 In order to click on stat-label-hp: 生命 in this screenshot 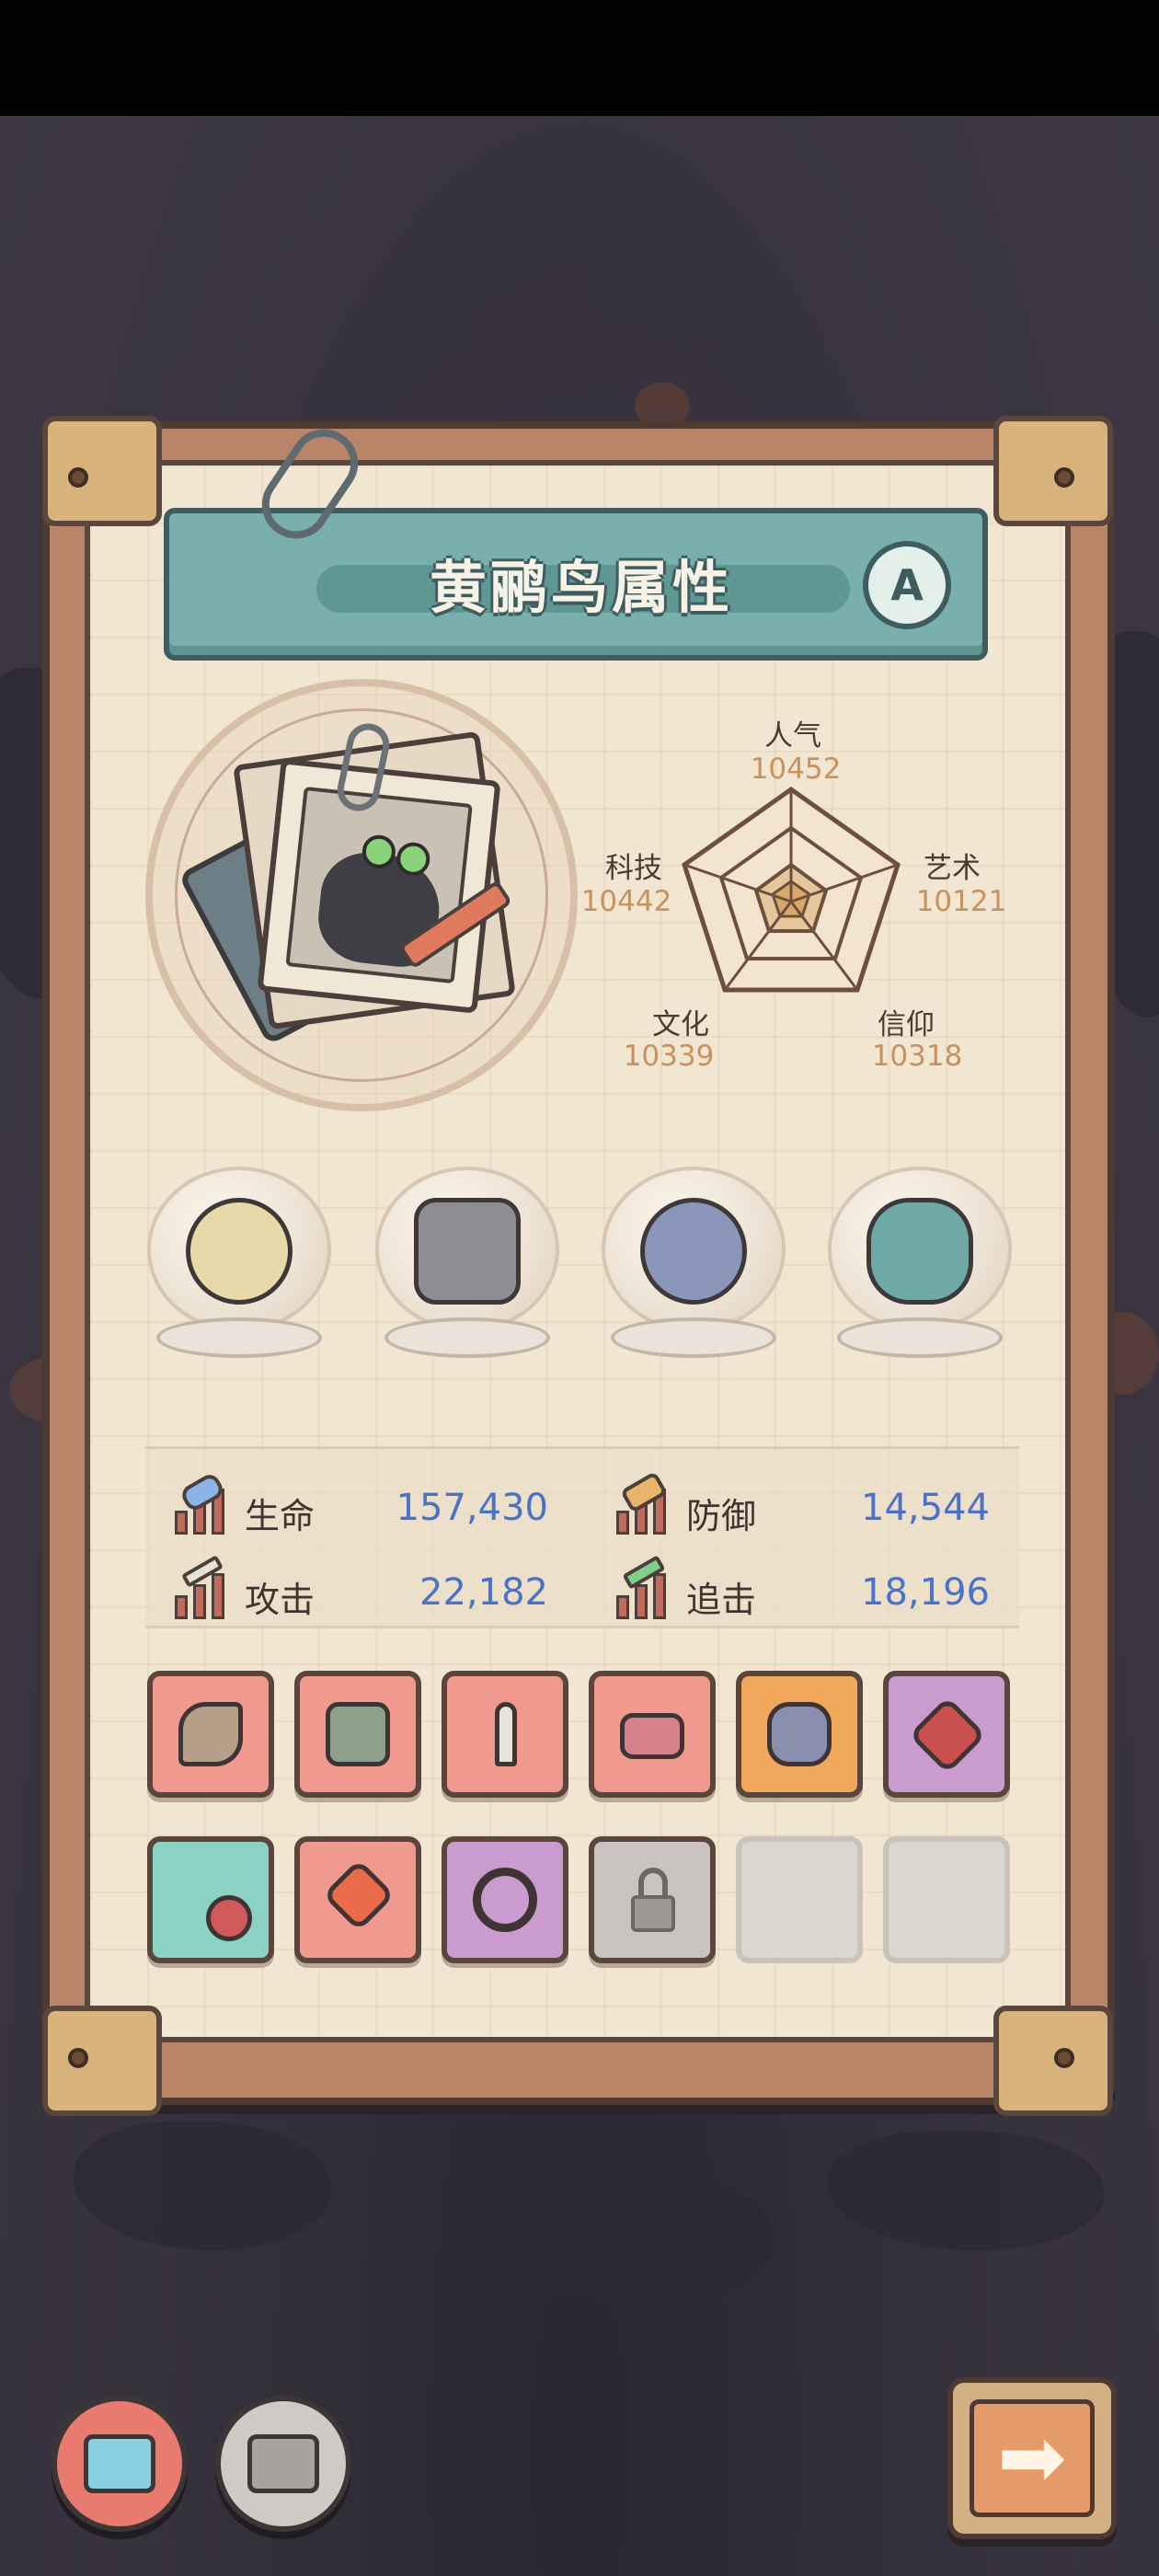, I will do `click(280, 1516)`.